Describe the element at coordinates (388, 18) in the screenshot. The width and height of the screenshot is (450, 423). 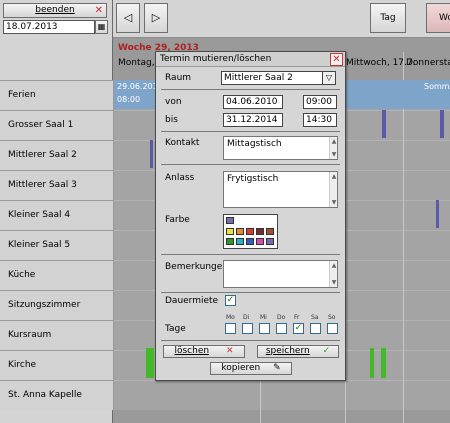
I see `day-view-button: Tag` at that location.